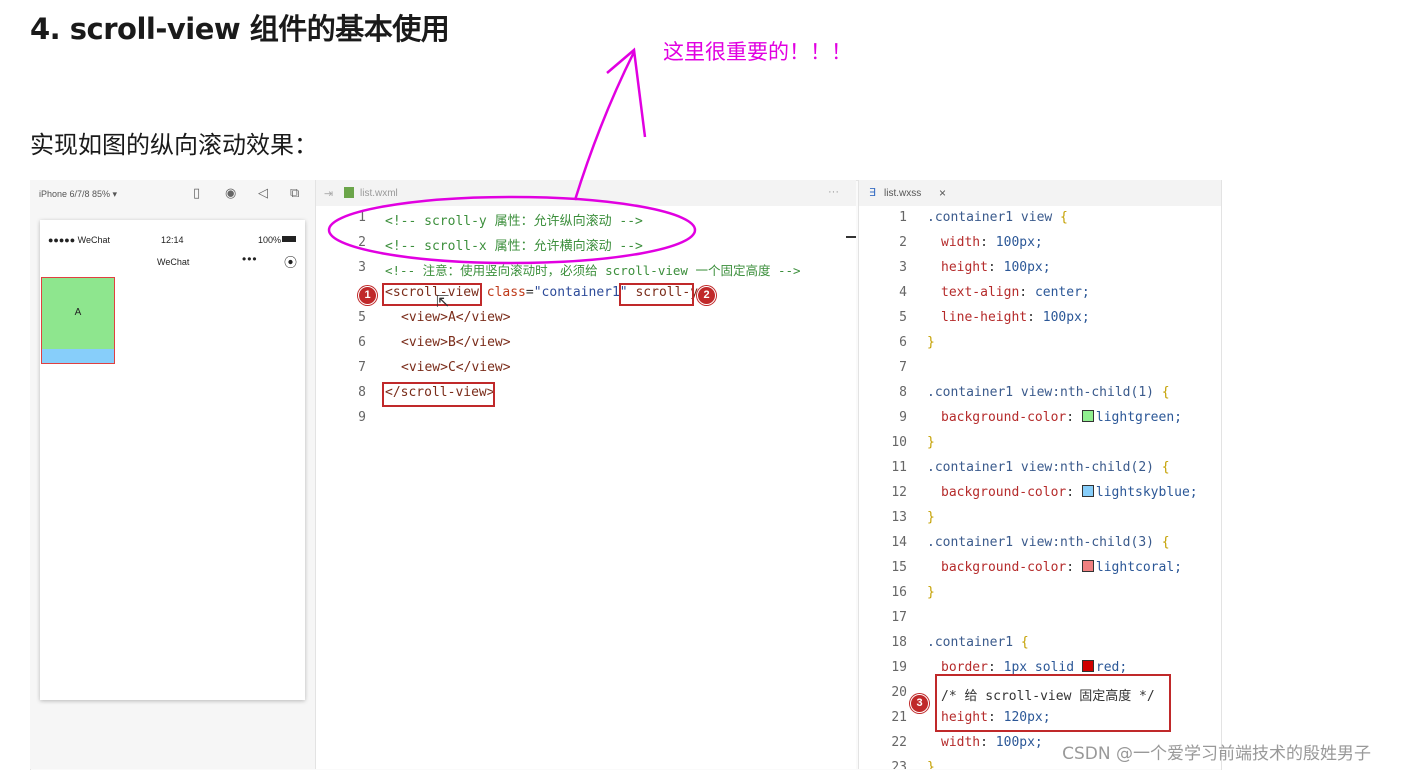 Image resolution: width=1413 pixels, height=770 pixels. I want to click on watermark: CSDN @一个爱学习前端技术的殷姓男子, so click(1216, 754).